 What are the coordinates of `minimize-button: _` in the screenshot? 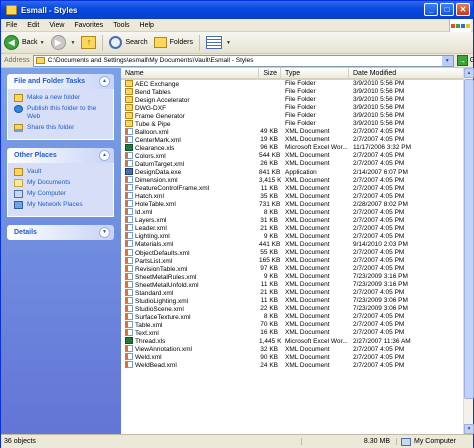 It's located at (431, 9).